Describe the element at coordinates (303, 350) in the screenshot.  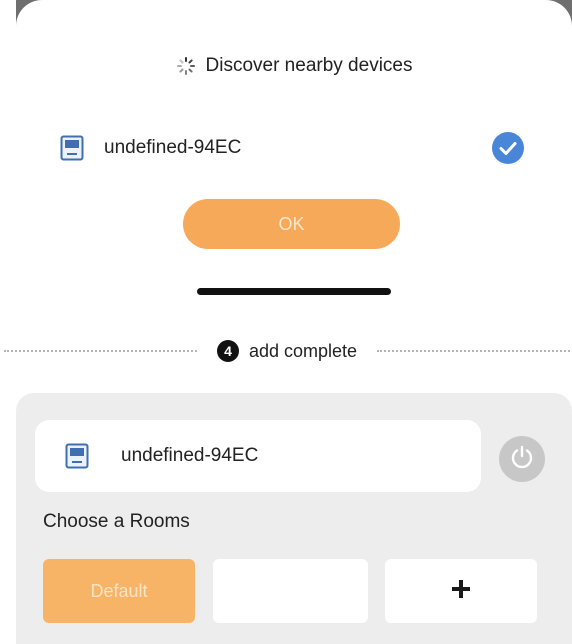
I see `step-label: add complete` at that location.